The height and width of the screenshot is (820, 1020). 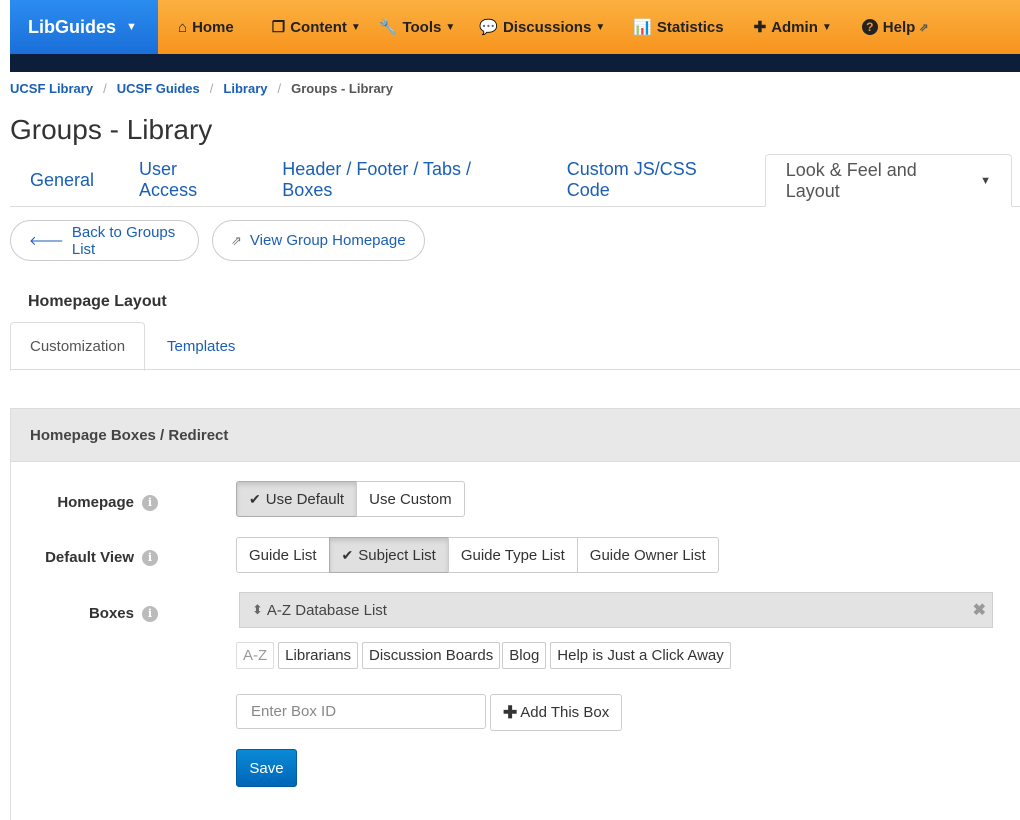 I want to click on breadcrumb-ucsf-library: UCSF Library, so click(x=51, y=88).